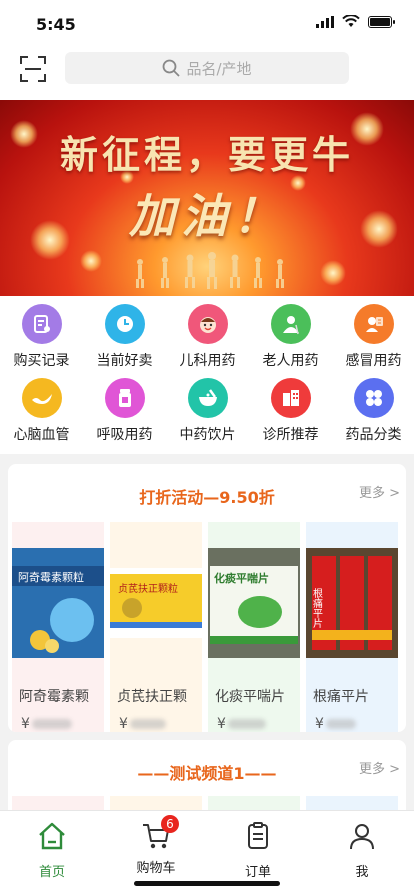 The image size is (414, 896). I want to click on category-label: 中药饮片, so click(207, 435).